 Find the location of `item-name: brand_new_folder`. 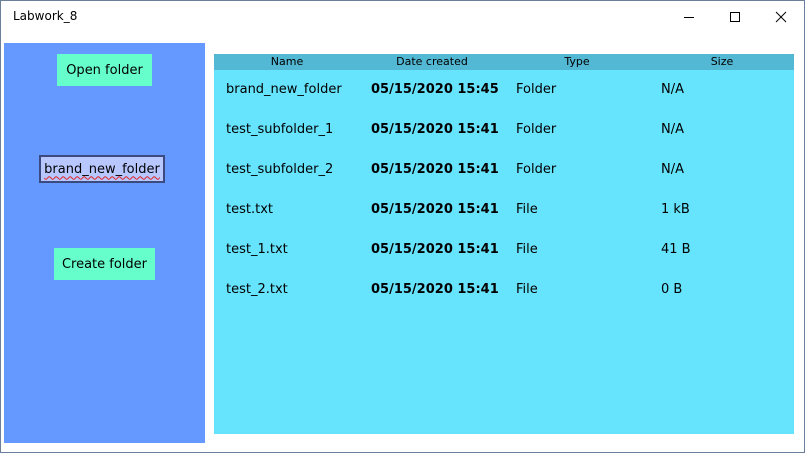

item-name: brand_new_folder is located at coordinates (284, 89).